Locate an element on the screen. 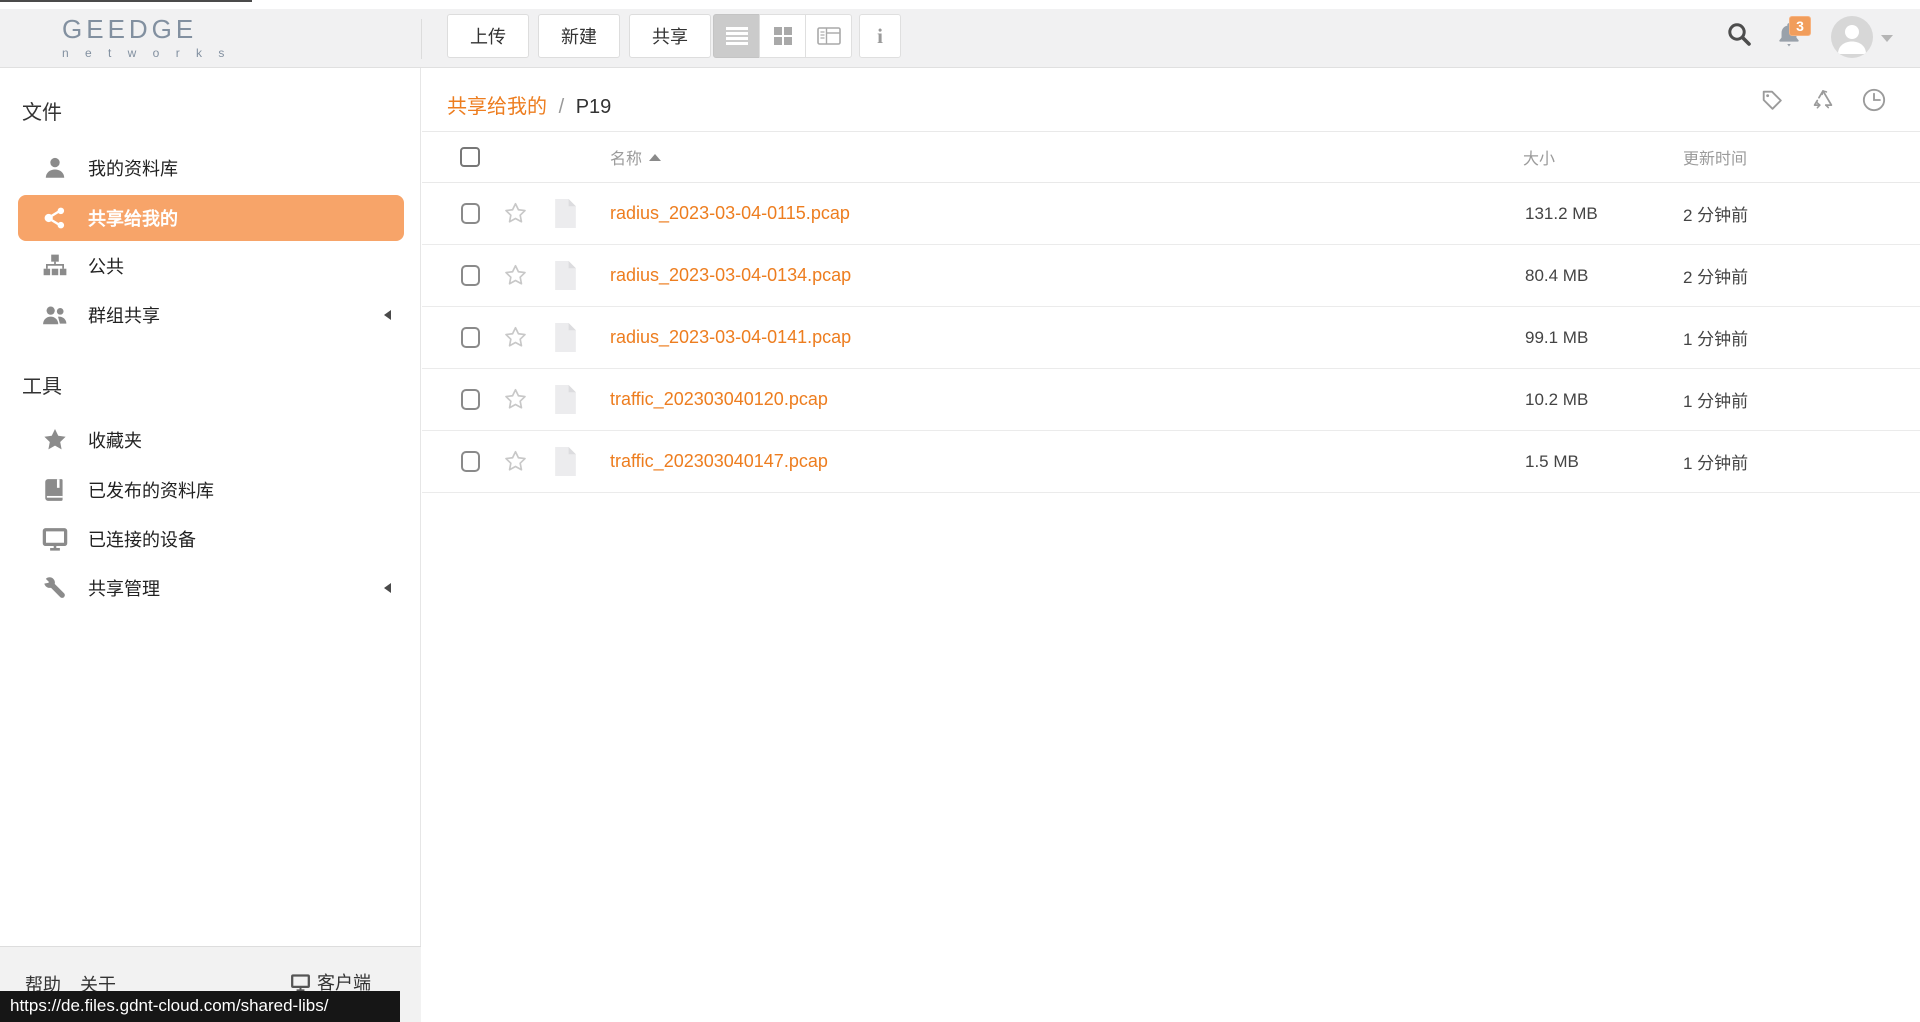 Image resolution: width=1920 pixels, height=1022 pixels. info-button: i is located at coordinates (880, 36).